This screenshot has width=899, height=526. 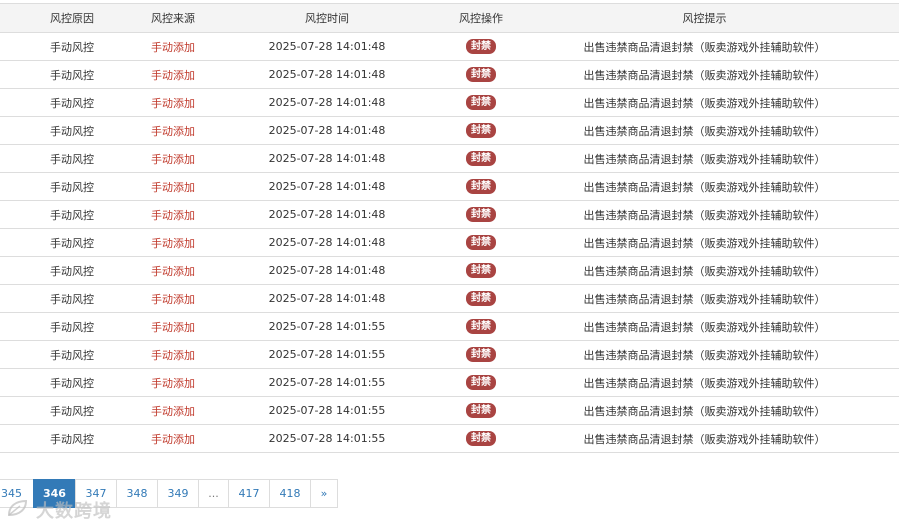 What do you see at coordinates (95, 493) in the screenshot?
I see `page-link-347: 347` at bounding box center [95, 493].